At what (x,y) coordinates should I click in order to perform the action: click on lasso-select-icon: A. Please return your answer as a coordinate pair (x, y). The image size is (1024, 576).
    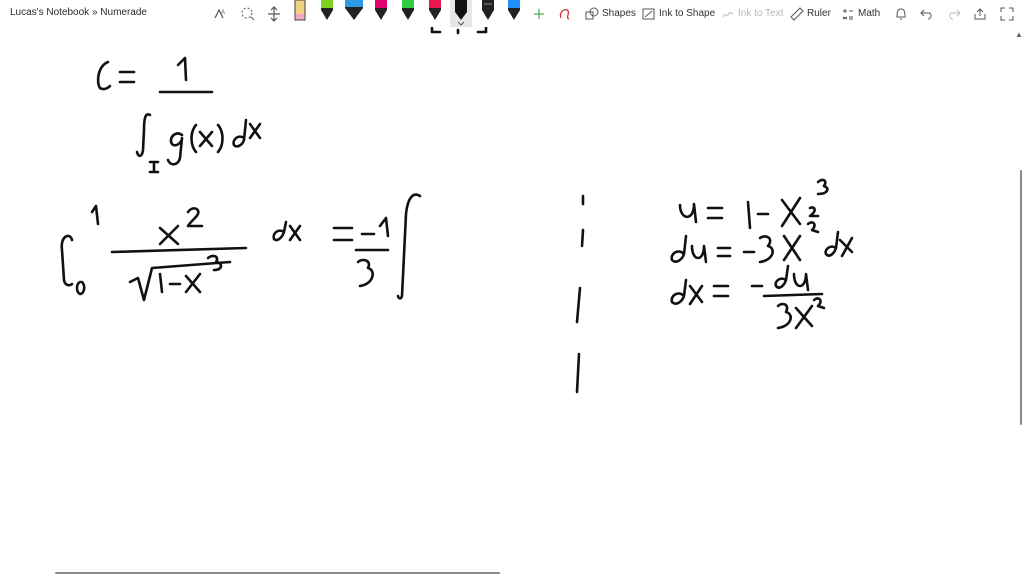
    Looking at the image, I should click on (220, 13).